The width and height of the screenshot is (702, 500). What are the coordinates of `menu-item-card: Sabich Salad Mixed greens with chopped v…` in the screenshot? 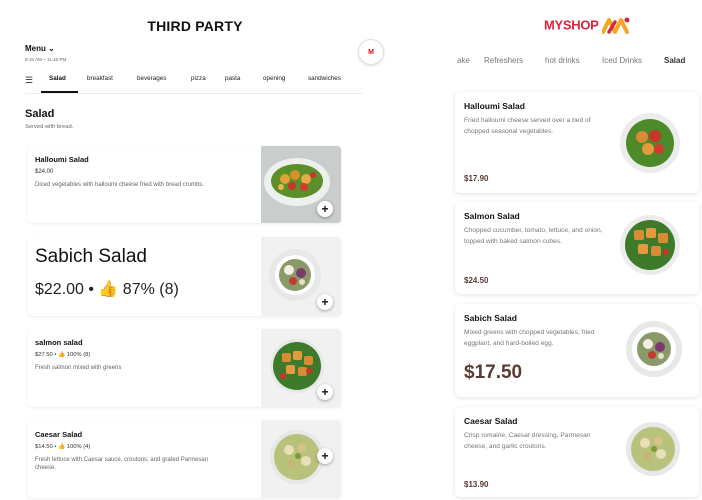 It's located at (577, 350).